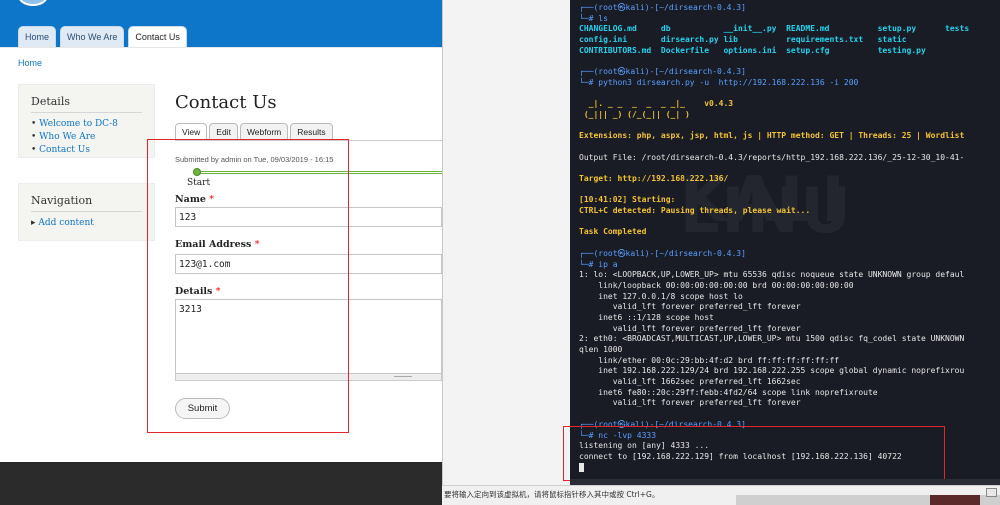  I want to click on page-title: Contact Us, so click(226, 102).